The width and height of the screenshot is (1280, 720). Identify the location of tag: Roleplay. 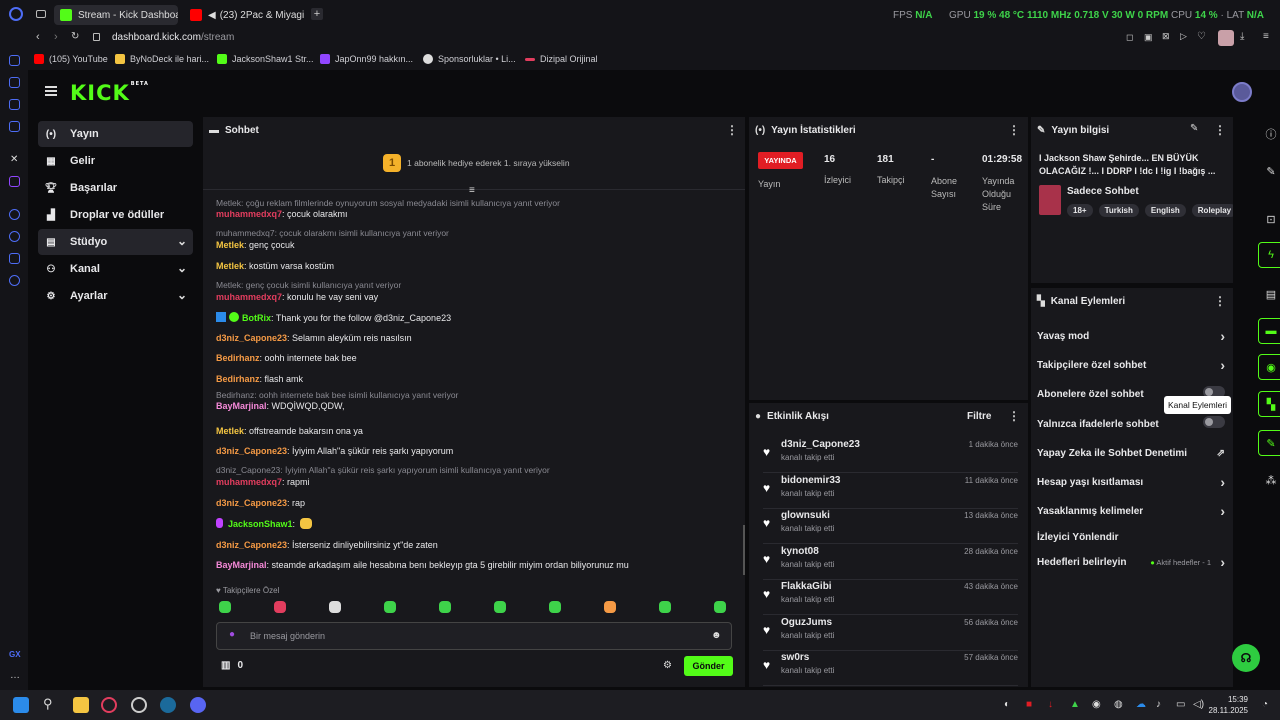
(1212, 210).